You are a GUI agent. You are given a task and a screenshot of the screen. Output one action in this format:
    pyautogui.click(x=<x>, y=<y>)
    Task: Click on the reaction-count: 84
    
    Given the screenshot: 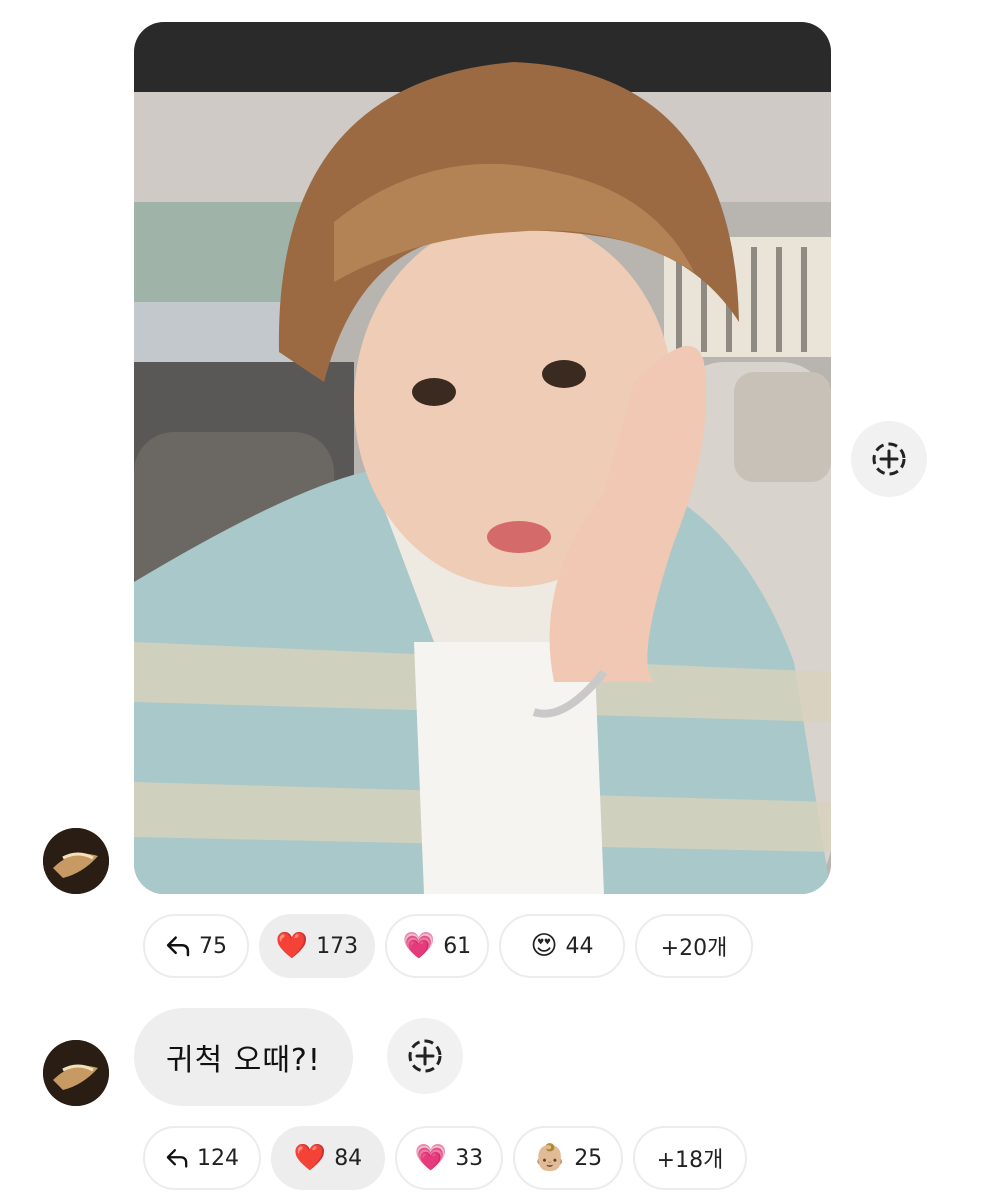 What is the action you would take?
    pyautogui.click(x=348, y=1158)
    